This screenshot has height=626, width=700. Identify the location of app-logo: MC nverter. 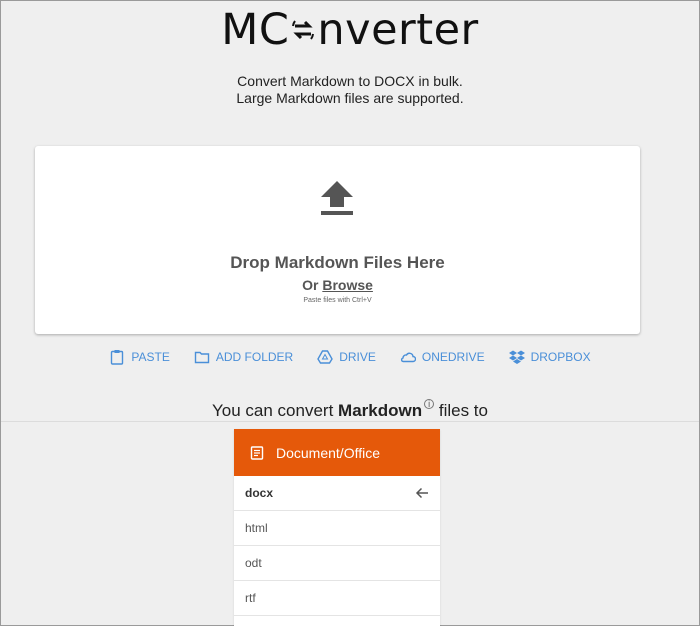
(350, 30).